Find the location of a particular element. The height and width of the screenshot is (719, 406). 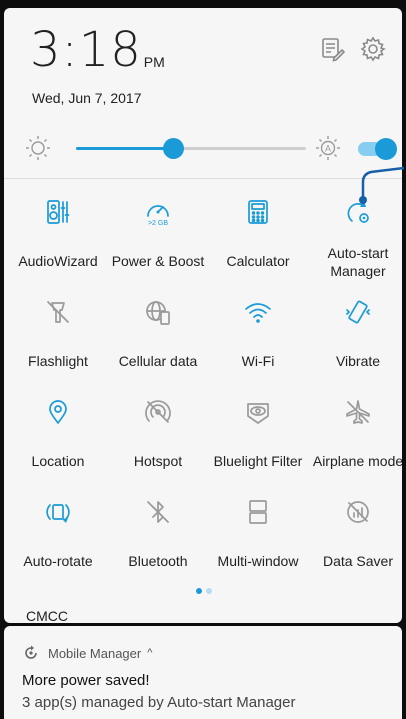

tile-cellular-data: Cellular data is located at coordinates (158, 340).